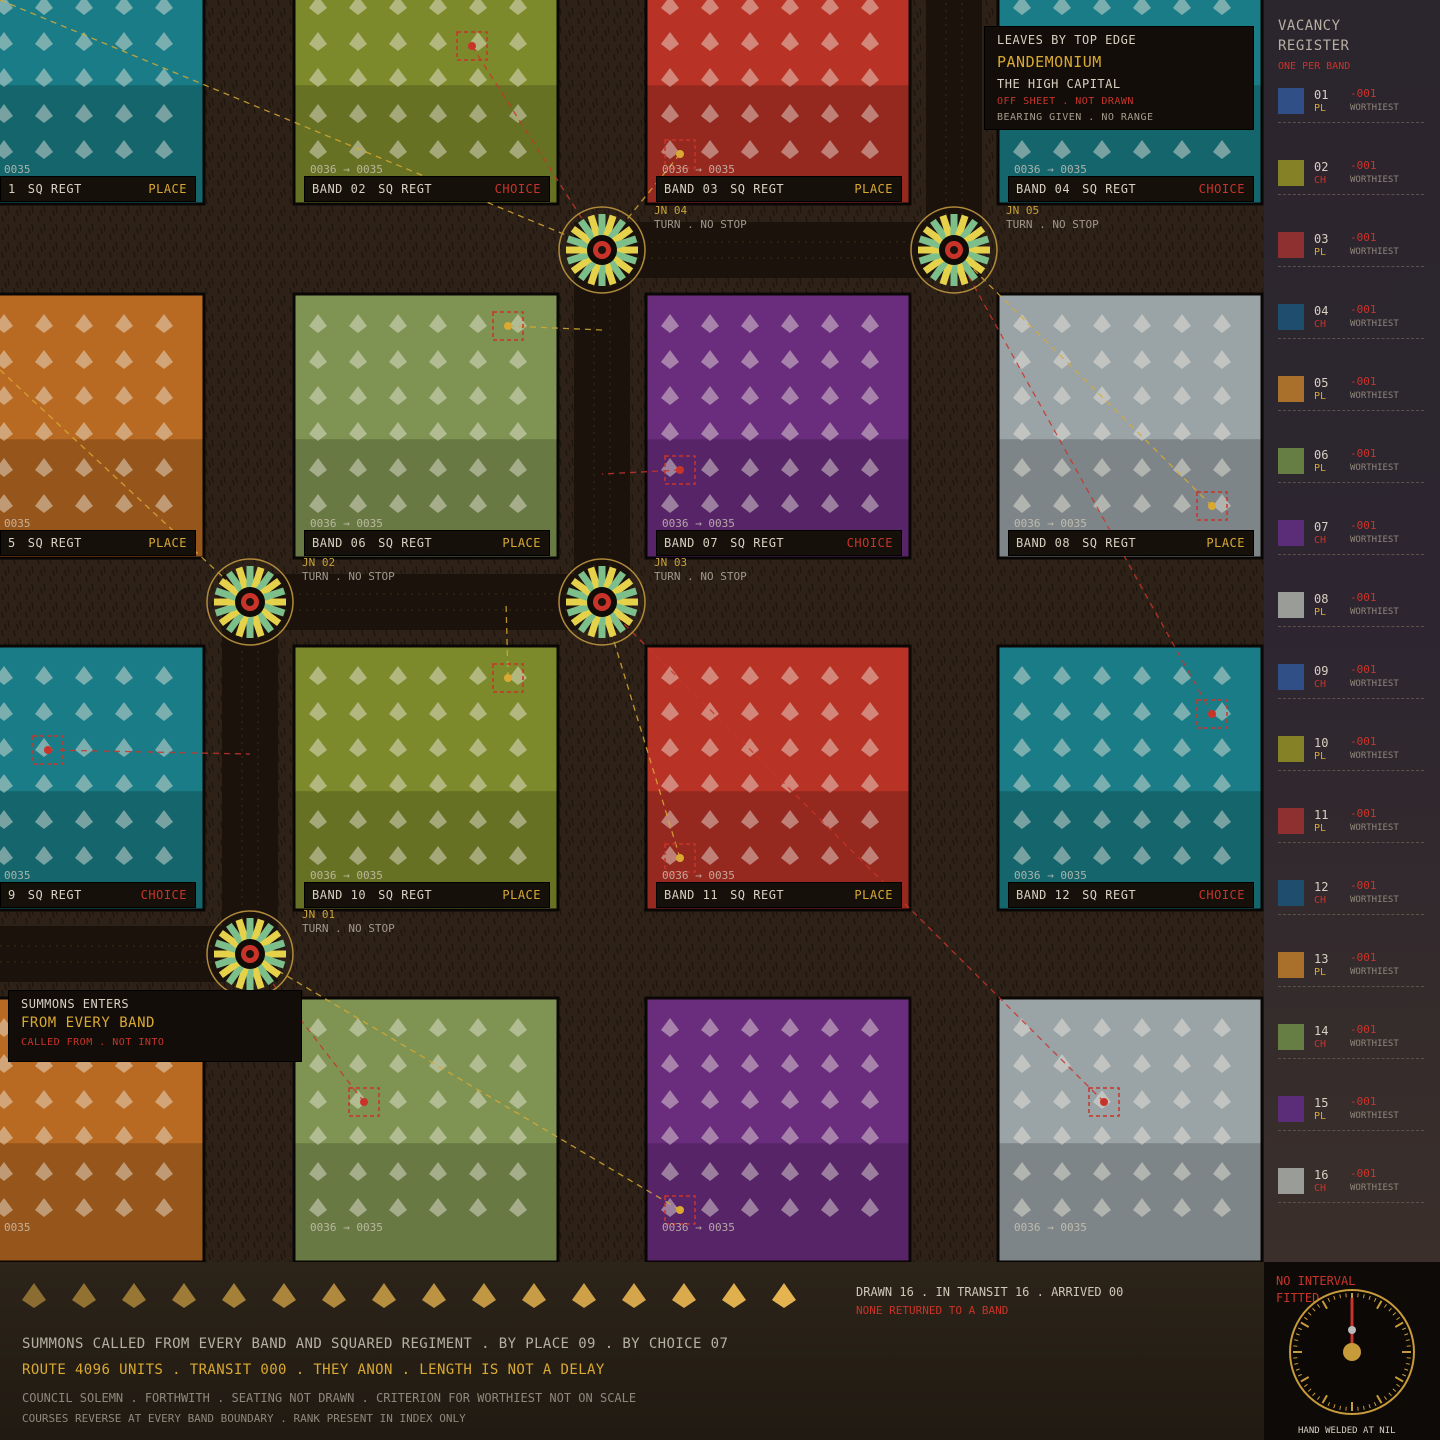 This screenshot has height=1440, width=1440. I want to click on band-label-08: BAND 08 SQ REGT PLACE, so click(1131, 543).